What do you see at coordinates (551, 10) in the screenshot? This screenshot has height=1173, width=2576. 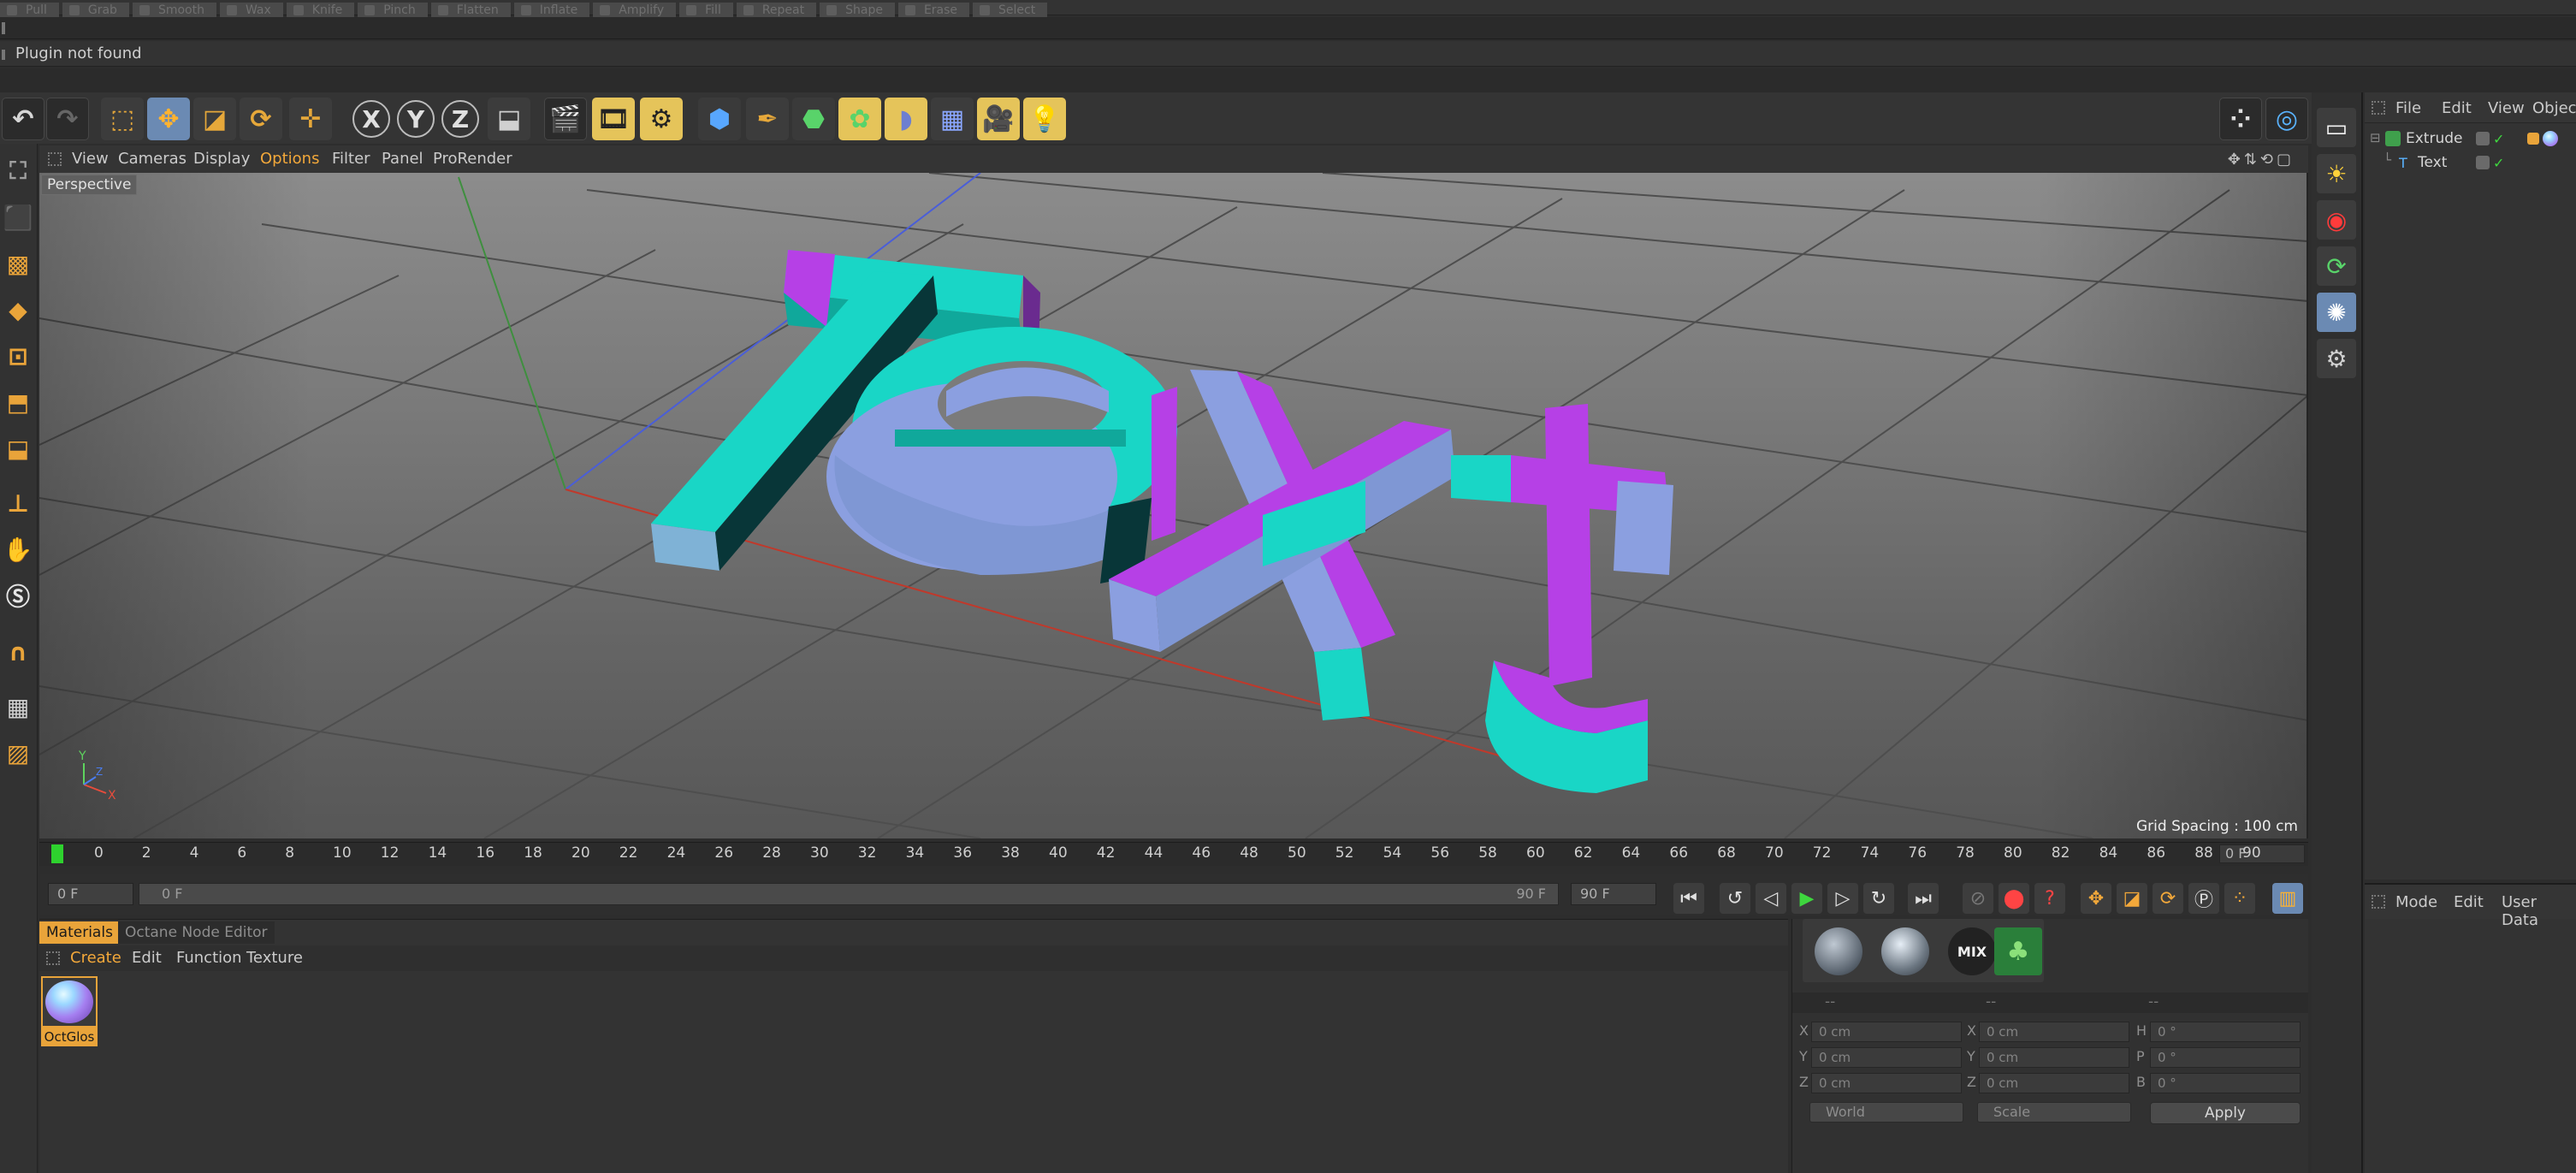 I see `sculpt-menu-item: Inflate` at bounding box center [551, 10].